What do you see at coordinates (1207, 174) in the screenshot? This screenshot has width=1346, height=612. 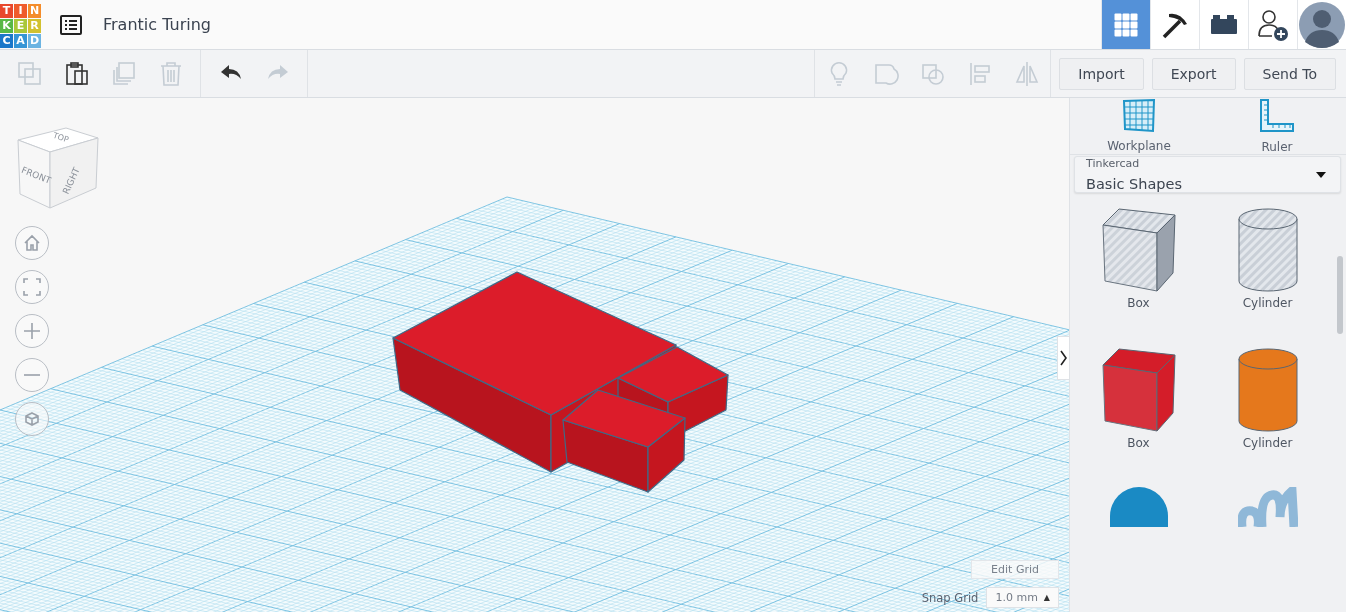 I see `library-select: Tinkercad Basic Shapes` at bounding box center [1207, 174].